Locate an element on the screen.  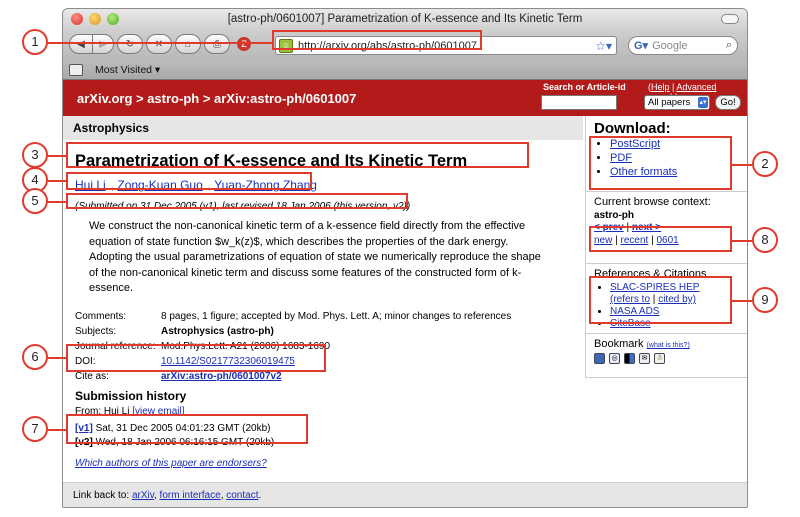
version-date: Sat, 31 Dec 2005 04:01:23 GMT (20kb) is located at coordinates (183, 428).